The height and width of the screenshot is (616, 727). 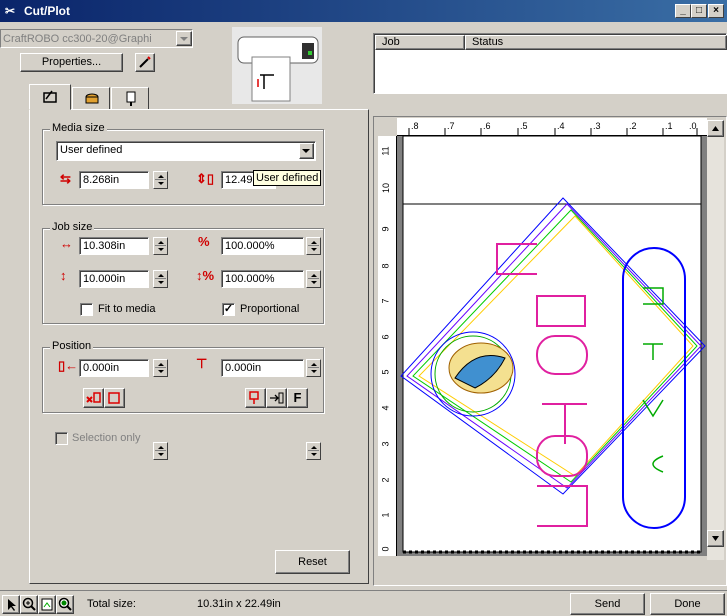 What do you see at coordinates (363, 11) in the screenshot?
I see `title-bar: ✂ Cut/Plot _ □ ×` at bounding box center [363, 11].